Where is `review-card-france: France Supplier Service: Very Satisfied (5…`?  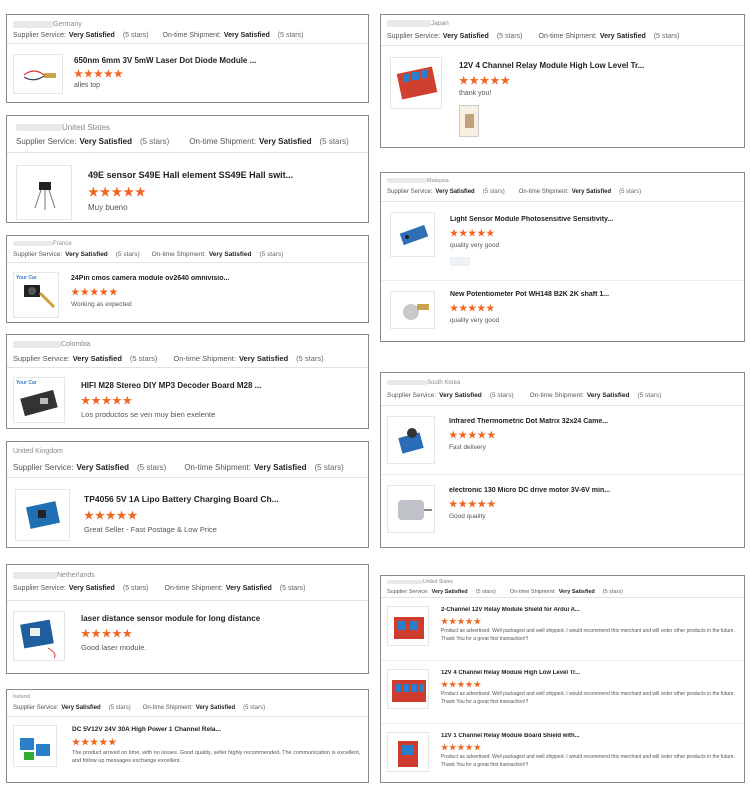 review-card-france: France Supplier Service: Very Satisfied (5… is located at coordinates (187, 279).